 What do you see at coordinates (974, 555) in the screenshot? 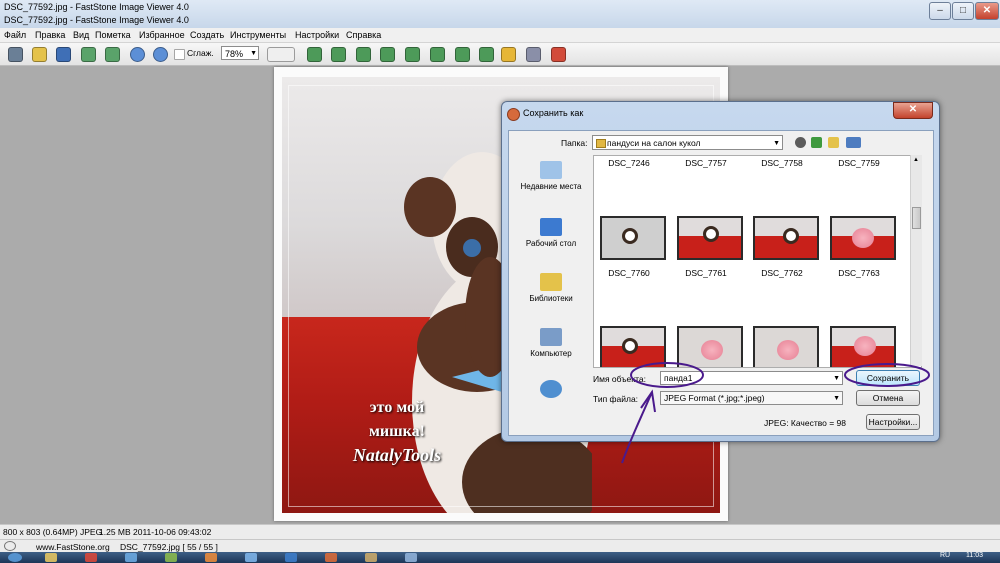
I see `clock: 11:03` at bounding box center [974, 555].